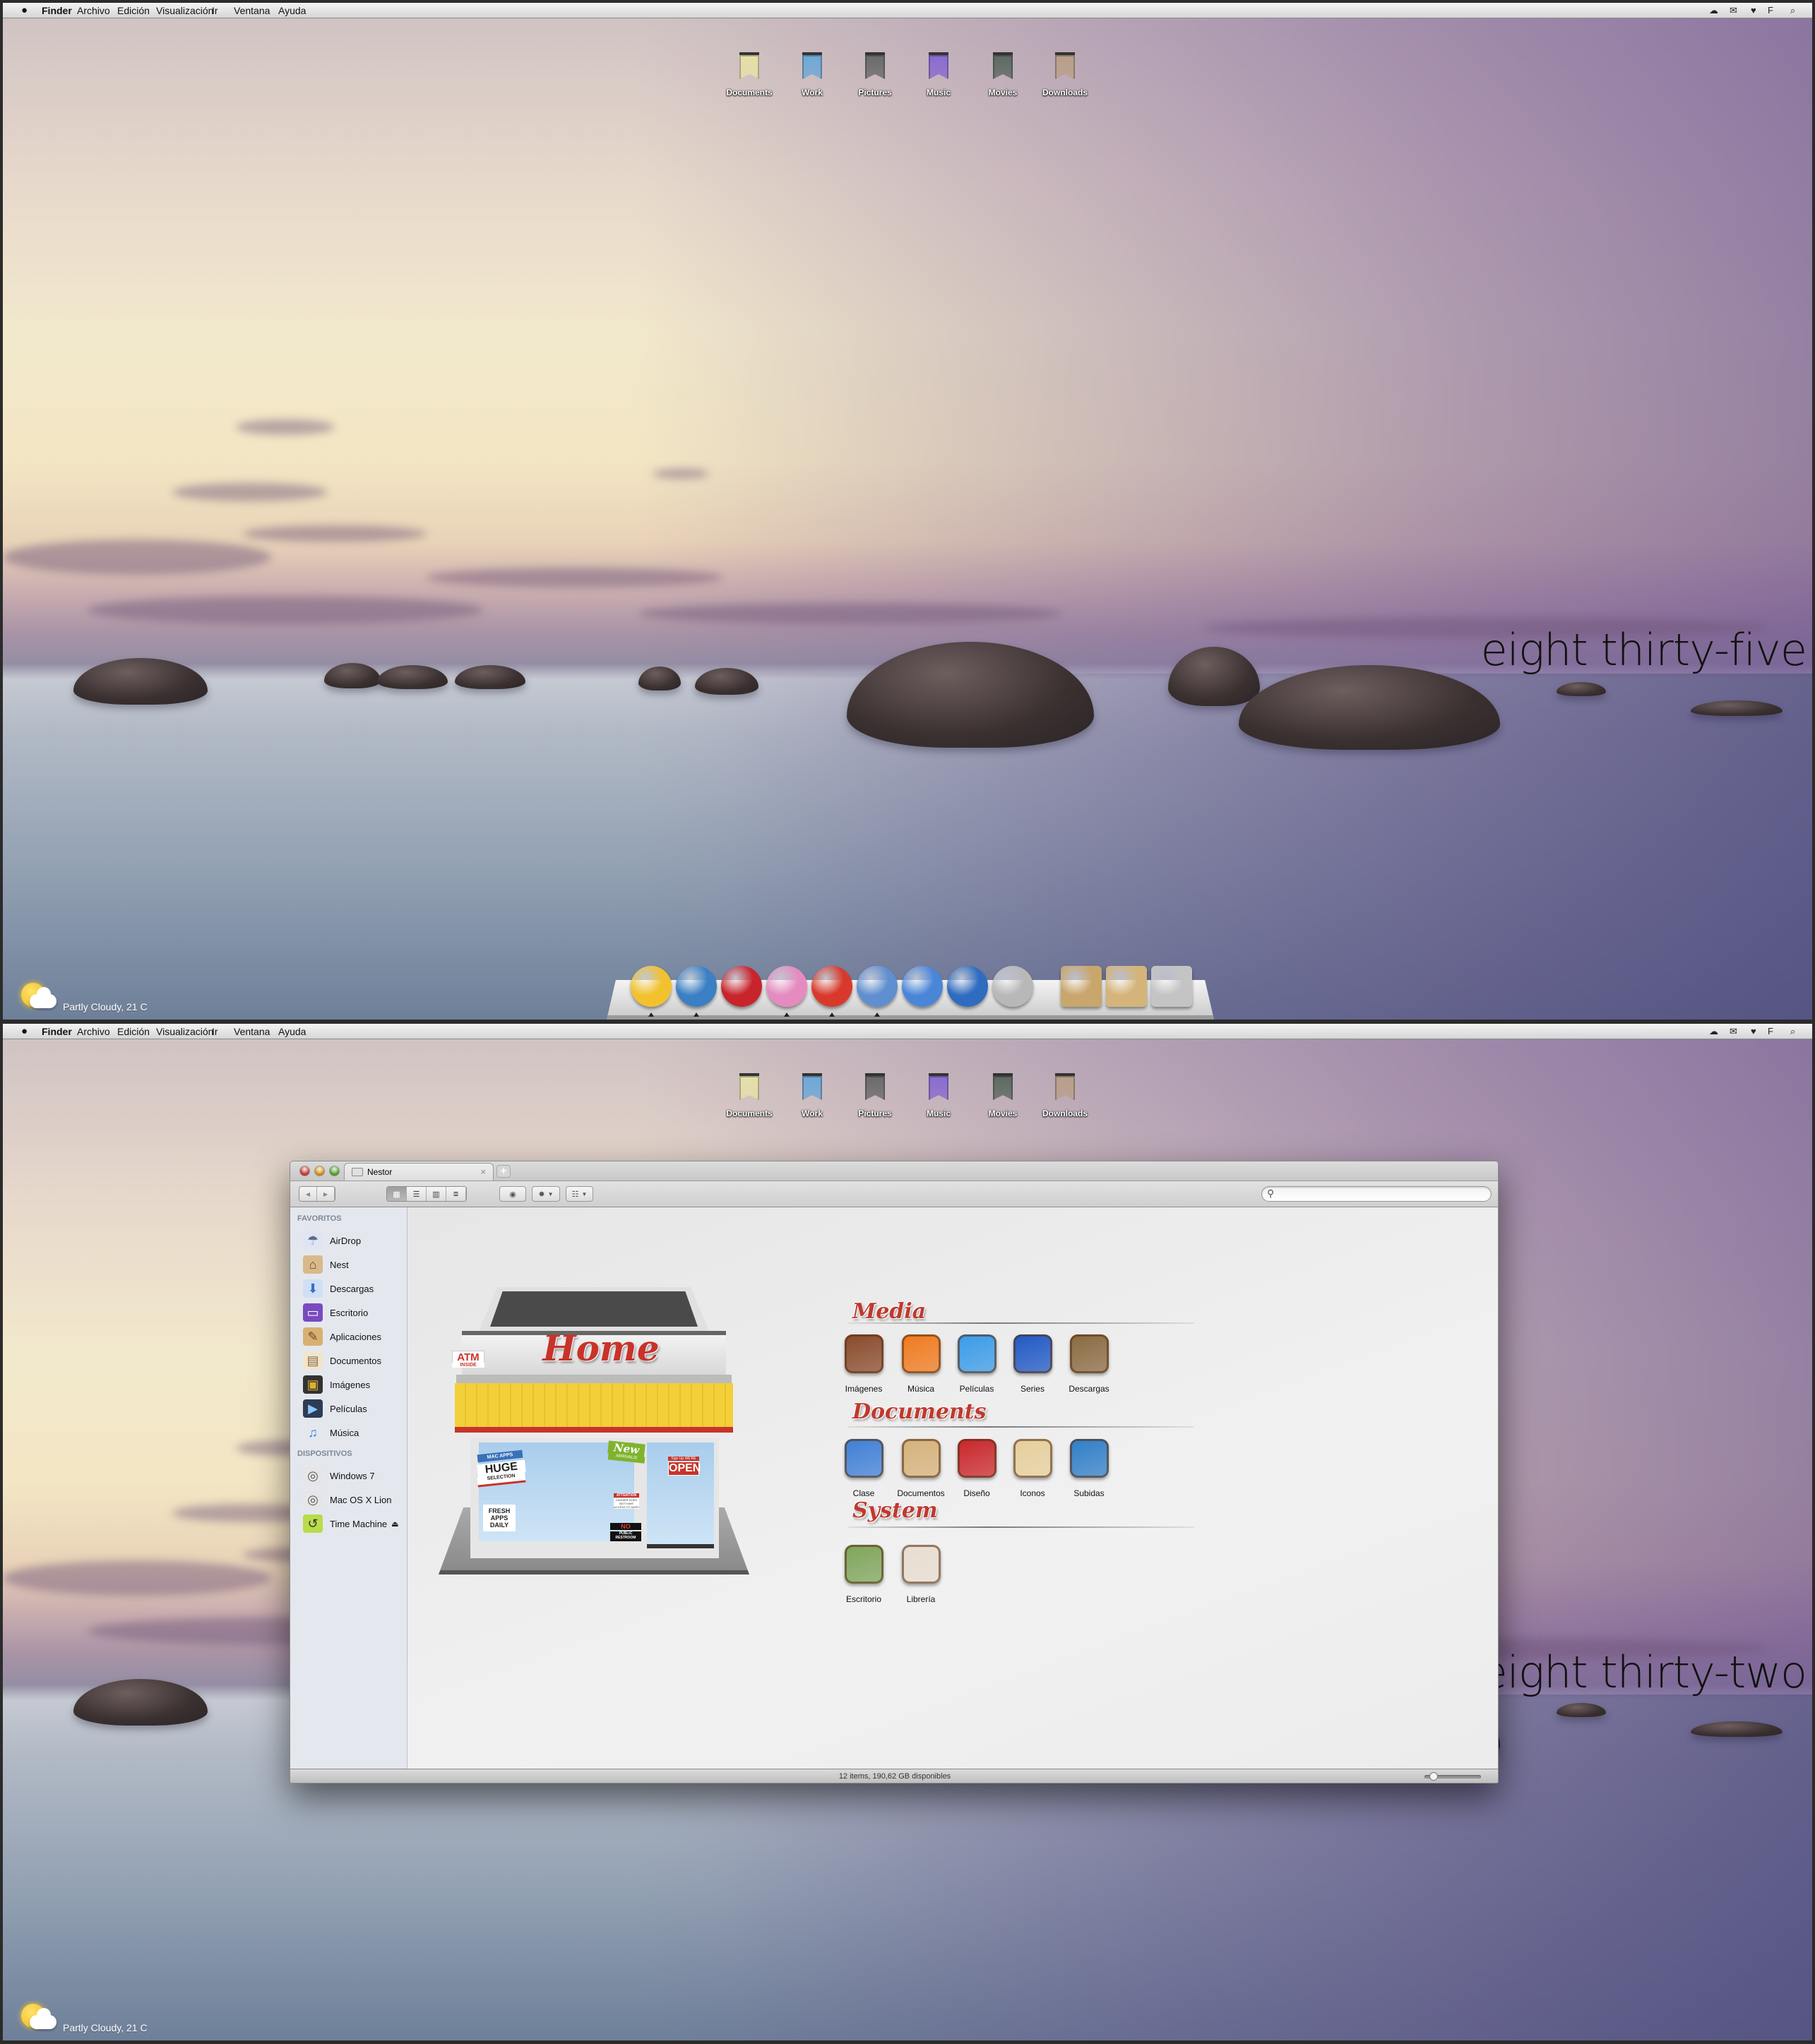 The width and height of the screenshot is (1815, 2044). Describe the element at coordinates (1377, 1194) in the screenshot. I see `search-input: ⚲` at that location.